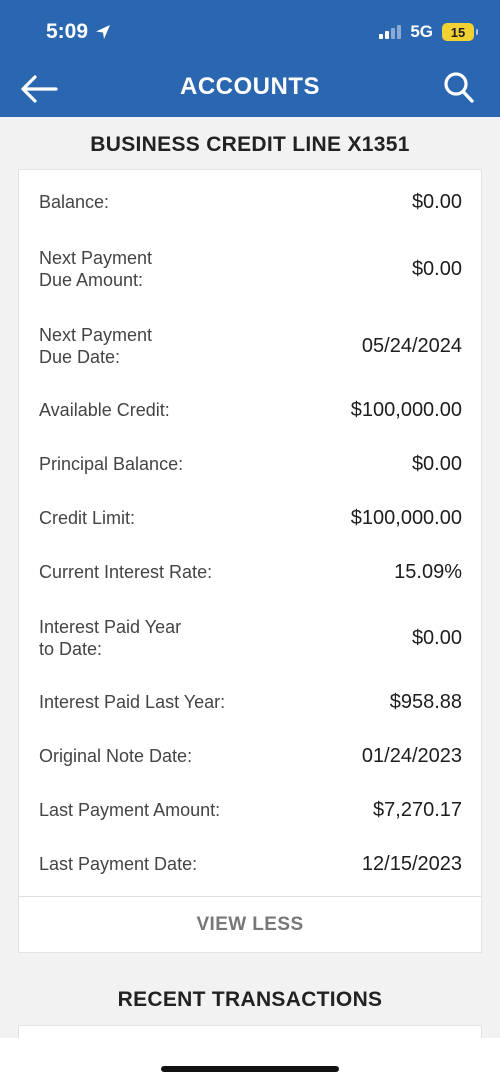 The width and height of the screenshot is (500, 1082). I want to click on row-label: Interest Paid Year to Date:, so click(110, 638).